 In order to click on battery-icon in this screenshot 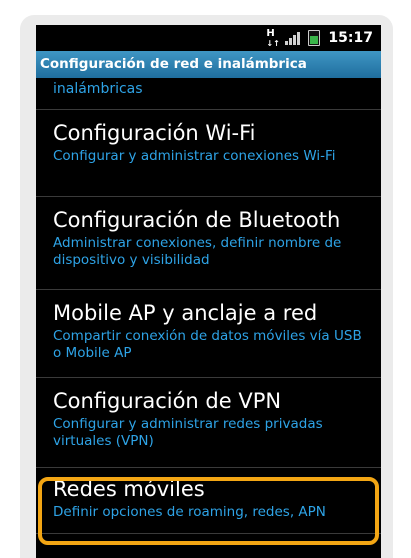, I will do `click(314, 38)`.